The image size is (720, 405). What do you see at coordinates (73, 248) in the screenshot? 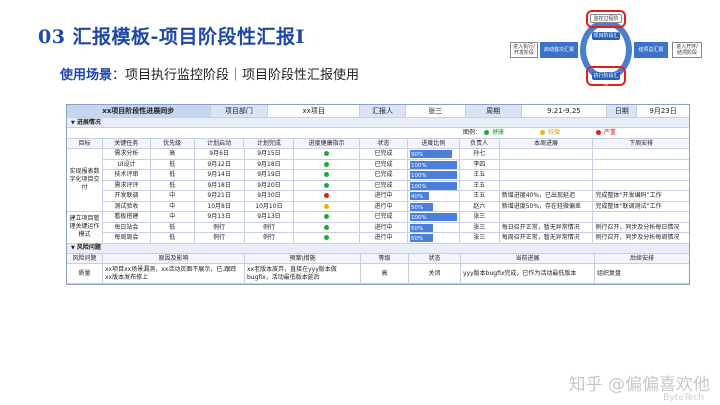
I see `triangle-icon: ▼` at bounding box center [73, 248].